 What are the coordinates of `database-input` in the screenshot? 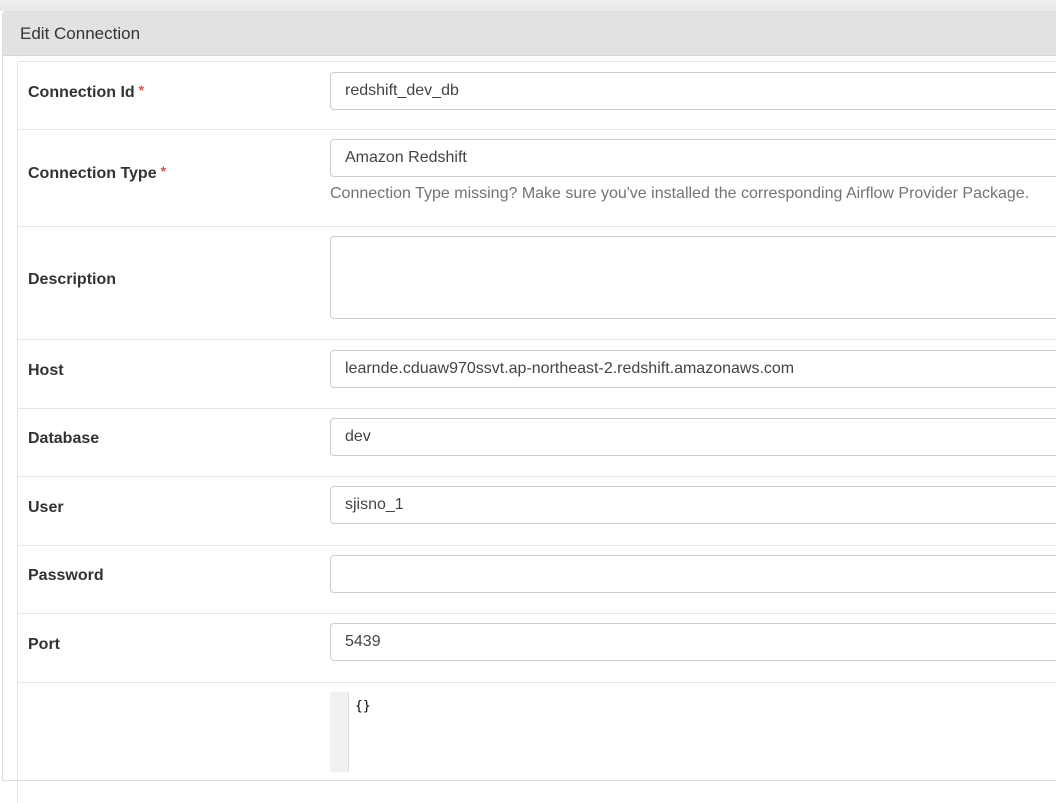 It's located at (693, 437).